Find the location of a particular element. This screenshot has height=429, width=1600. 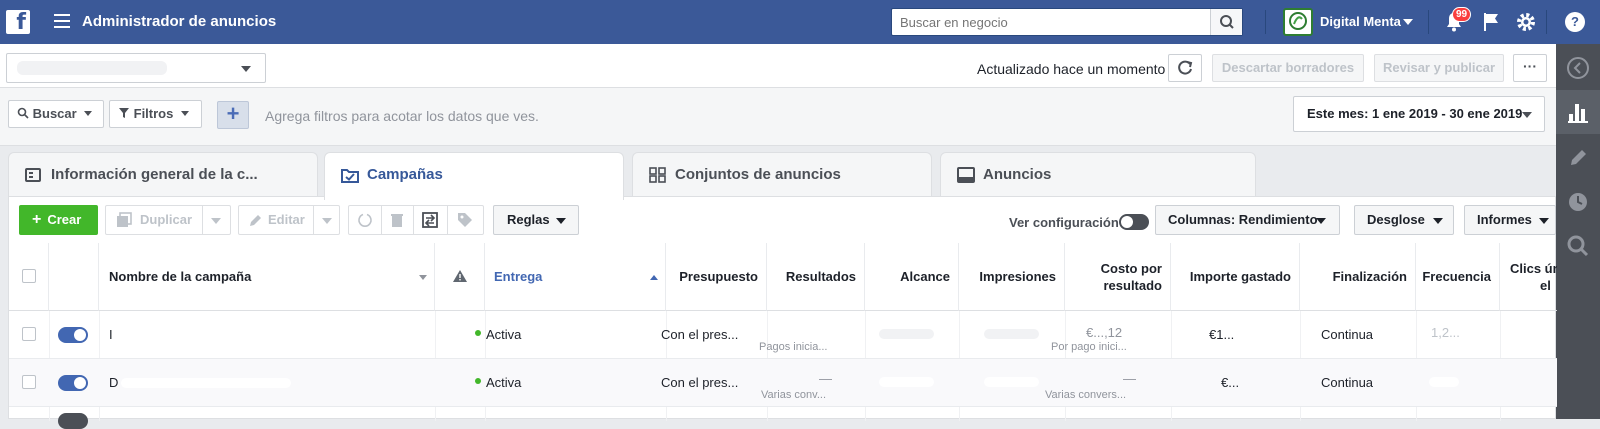

sidebar-item-history is located at coordinates (1578, 202).